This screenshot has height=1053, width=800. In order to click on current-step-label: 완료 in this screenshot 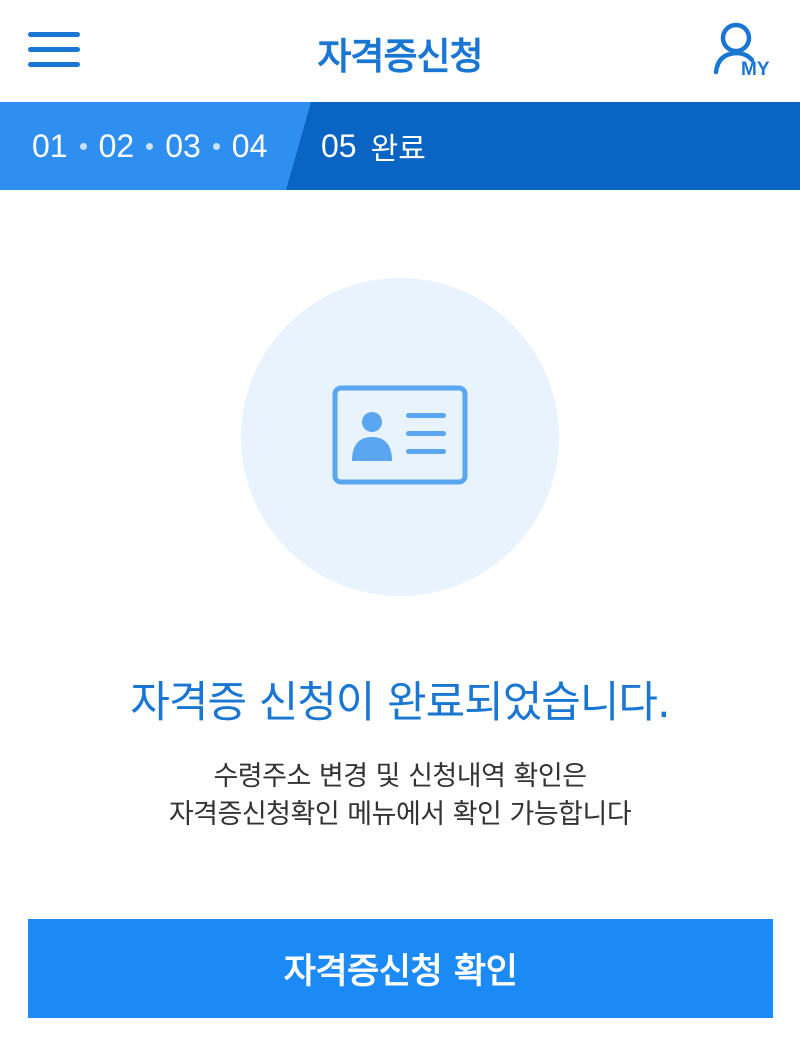, I will do `click(398, 149)`.